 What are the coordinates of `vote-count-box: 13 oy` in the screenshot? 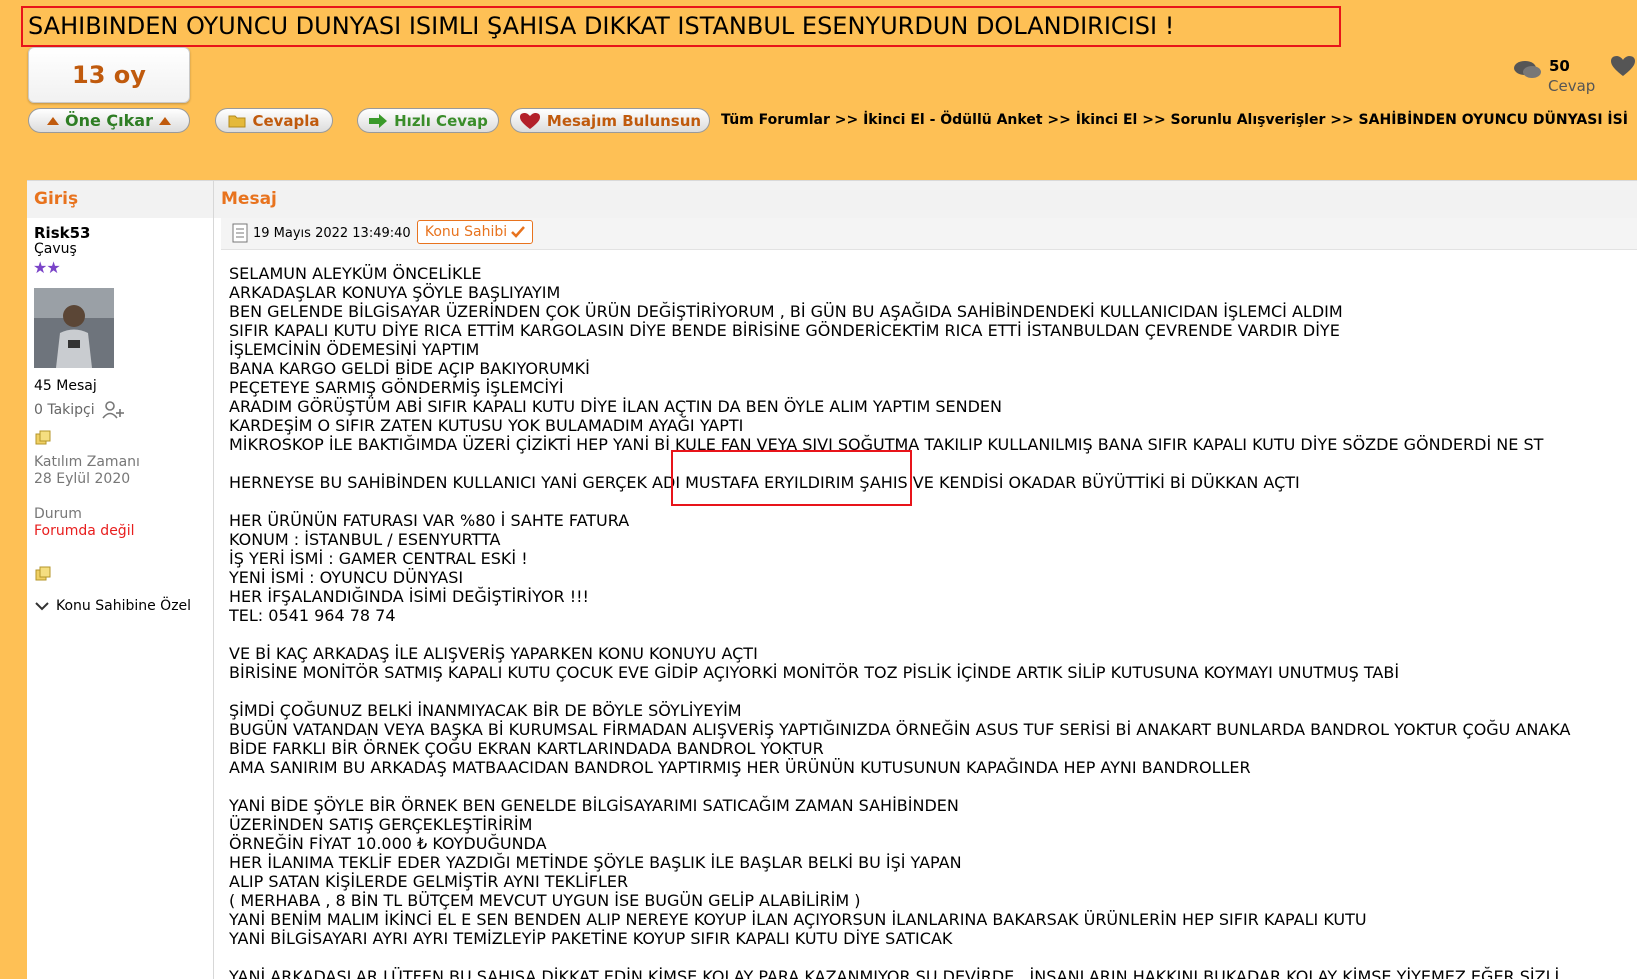 It's located at (109, 75).